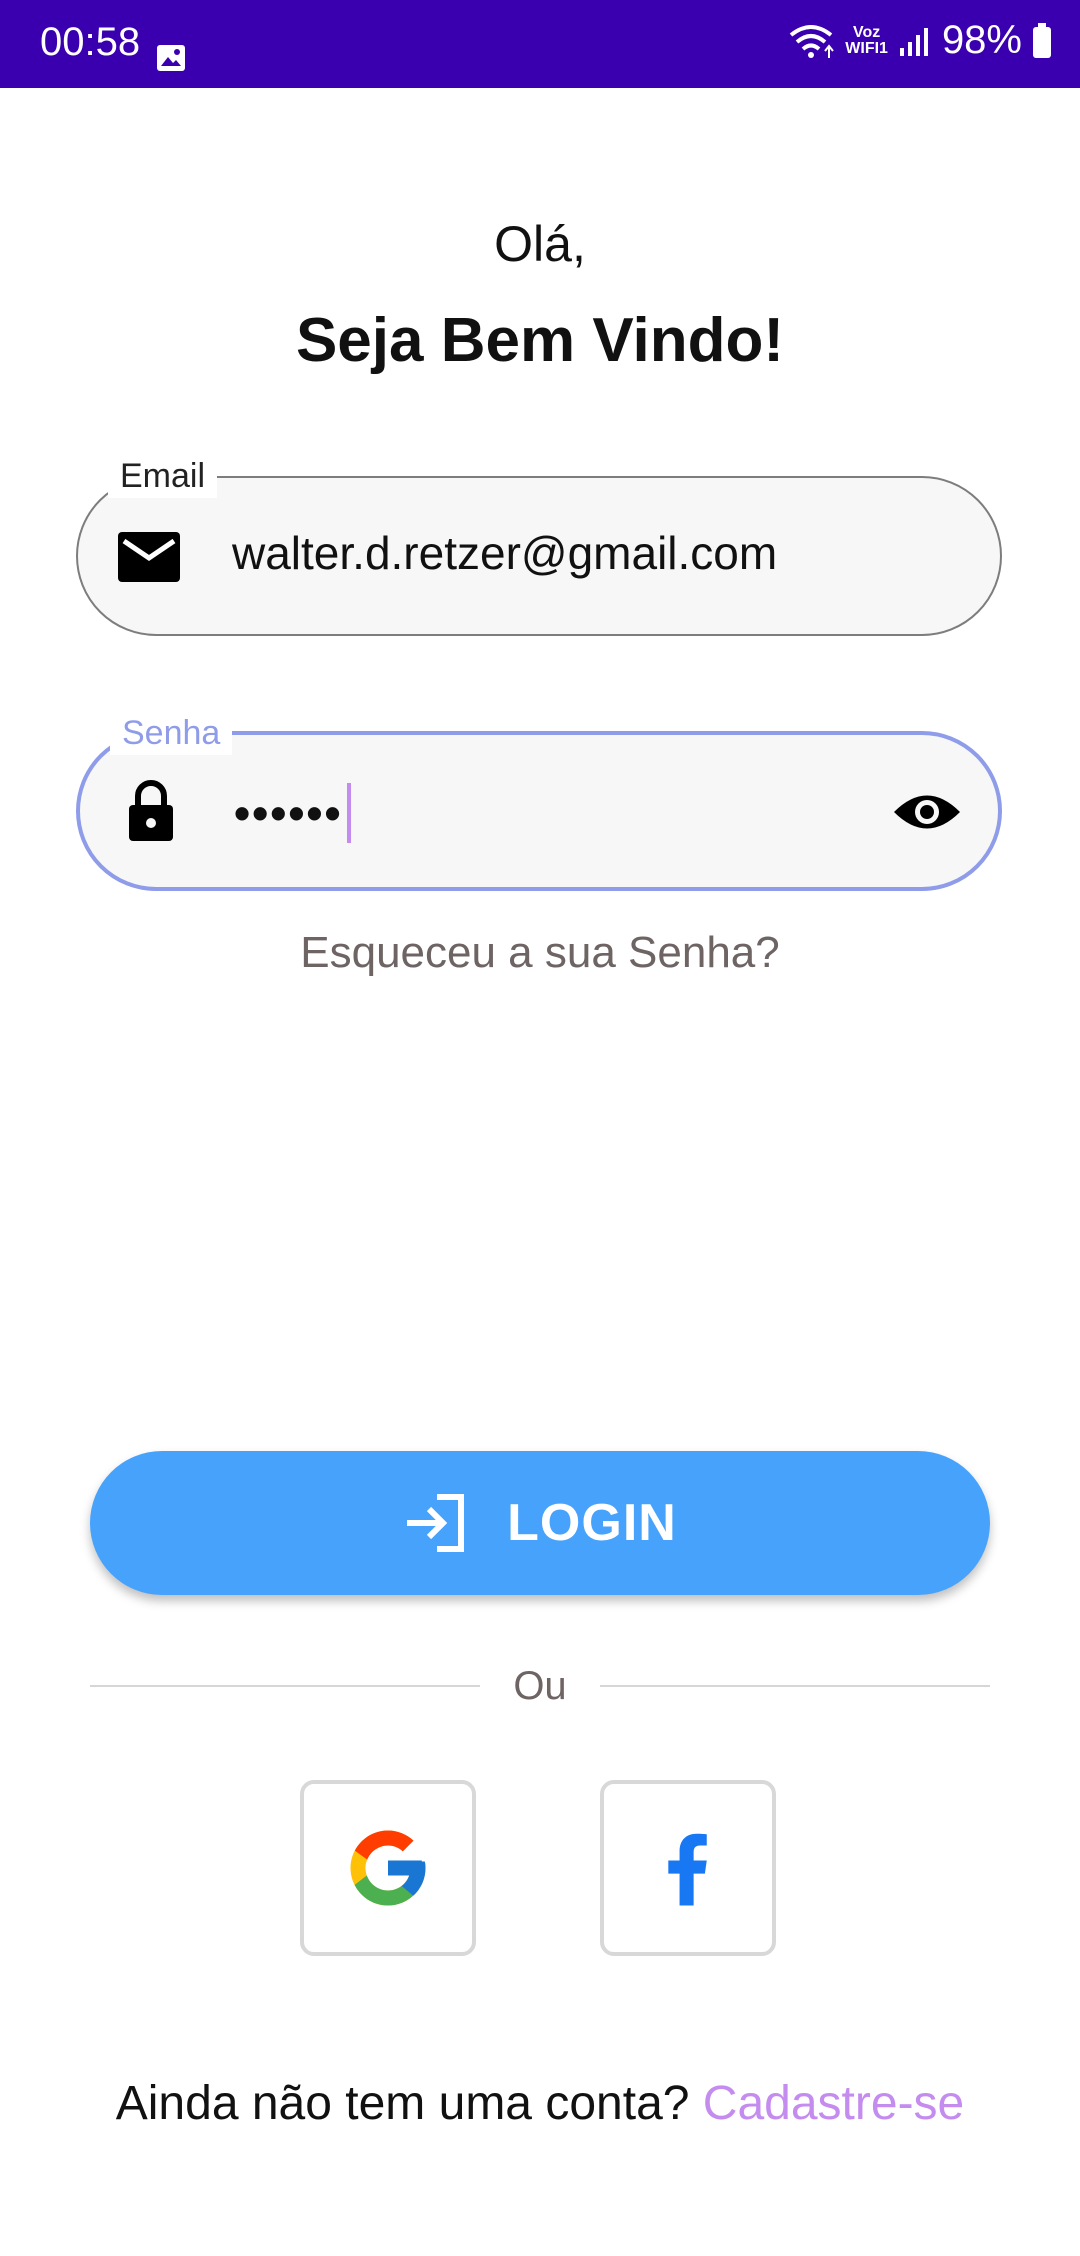 Image resolution: width=1080 pixels, height=2256 pixels. What do you see at coordinates (151, 810) in the screenshot?
I see `lock-icon` at bounding box center [151, 810].